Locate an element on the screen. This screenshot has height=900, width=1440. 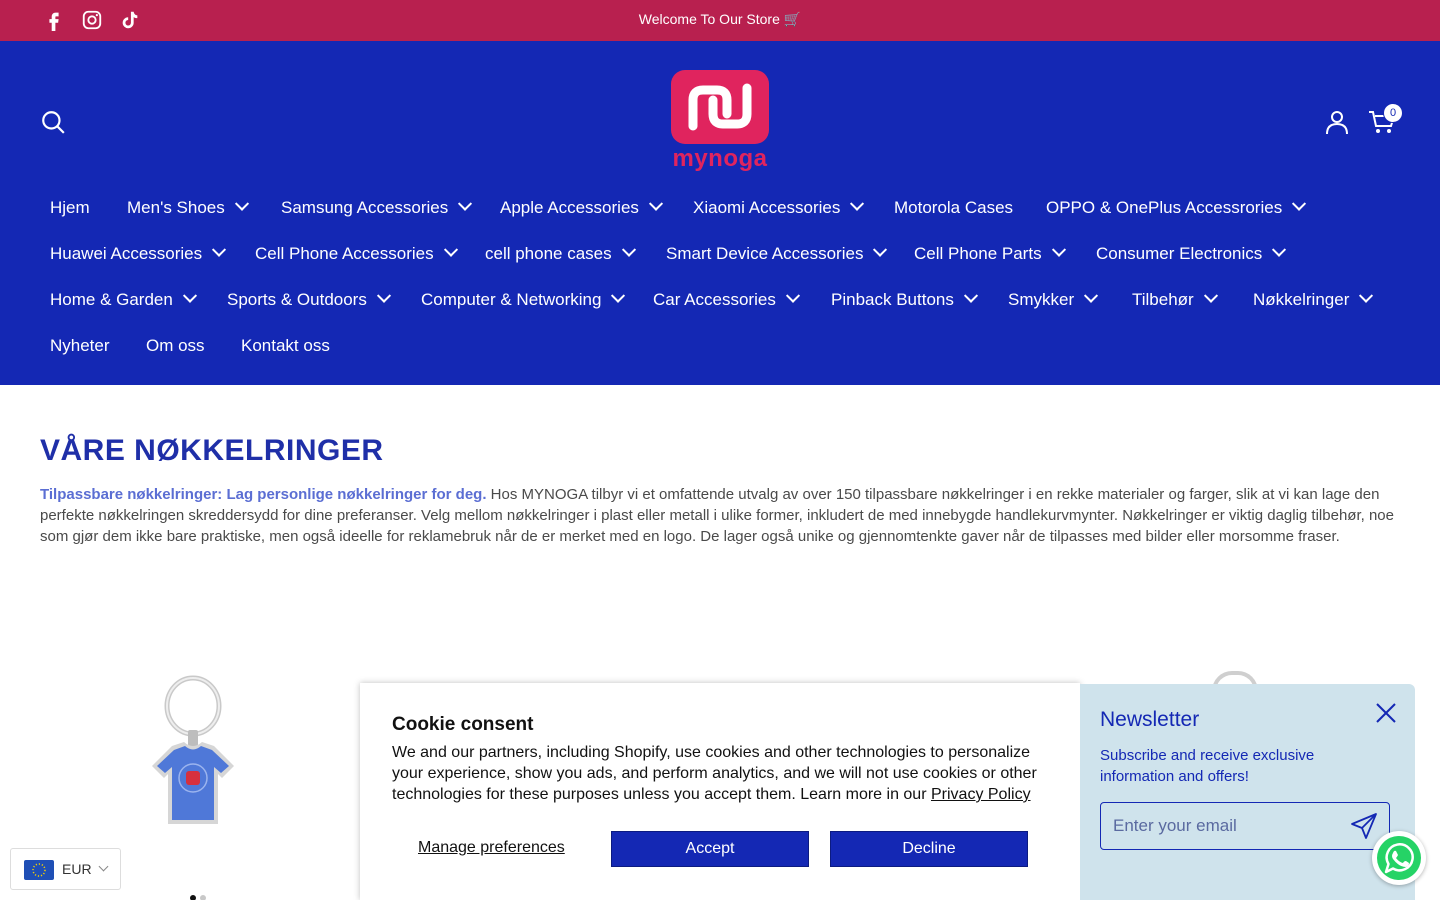
product-image-dots is located at coordinates (198, 897).